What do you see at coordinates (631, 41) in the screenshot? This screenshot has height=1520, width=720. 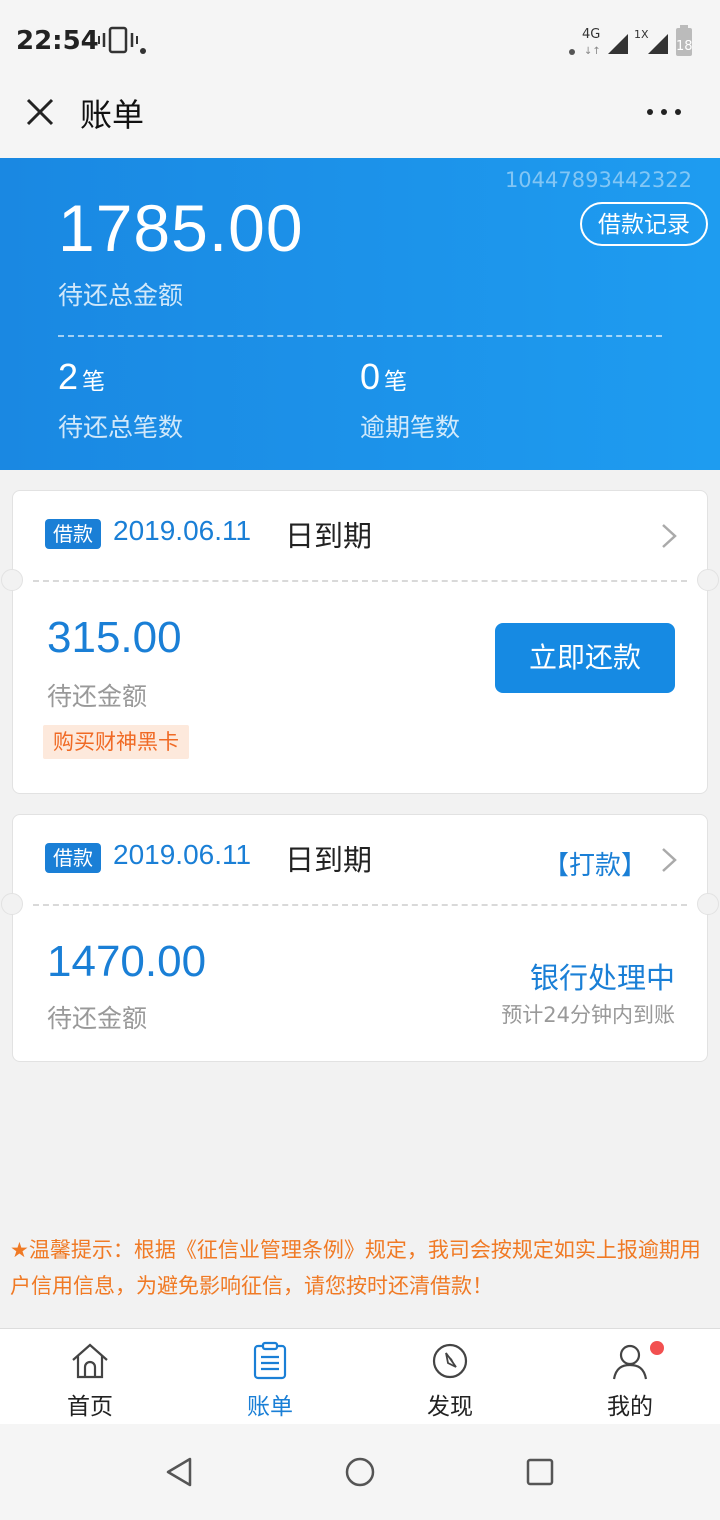 I see `signal-icon: 4G ↓↑ 1X 18` at bounding box center [631, 41].